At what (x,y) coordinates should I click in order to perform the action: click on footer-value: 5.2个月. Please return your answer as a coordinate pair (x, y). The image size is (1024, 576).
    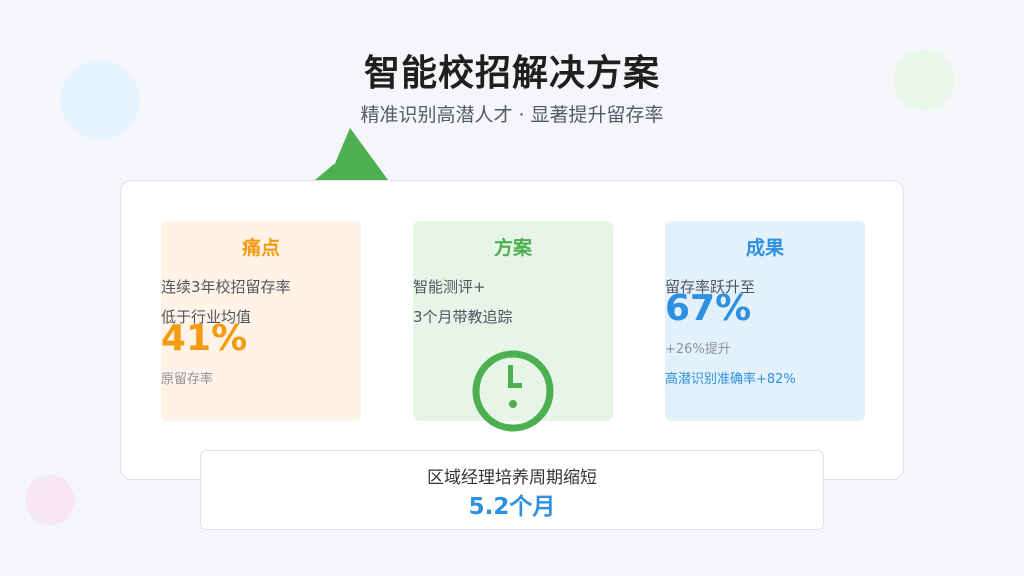
    Looking at the image, I should click on (512, 507).